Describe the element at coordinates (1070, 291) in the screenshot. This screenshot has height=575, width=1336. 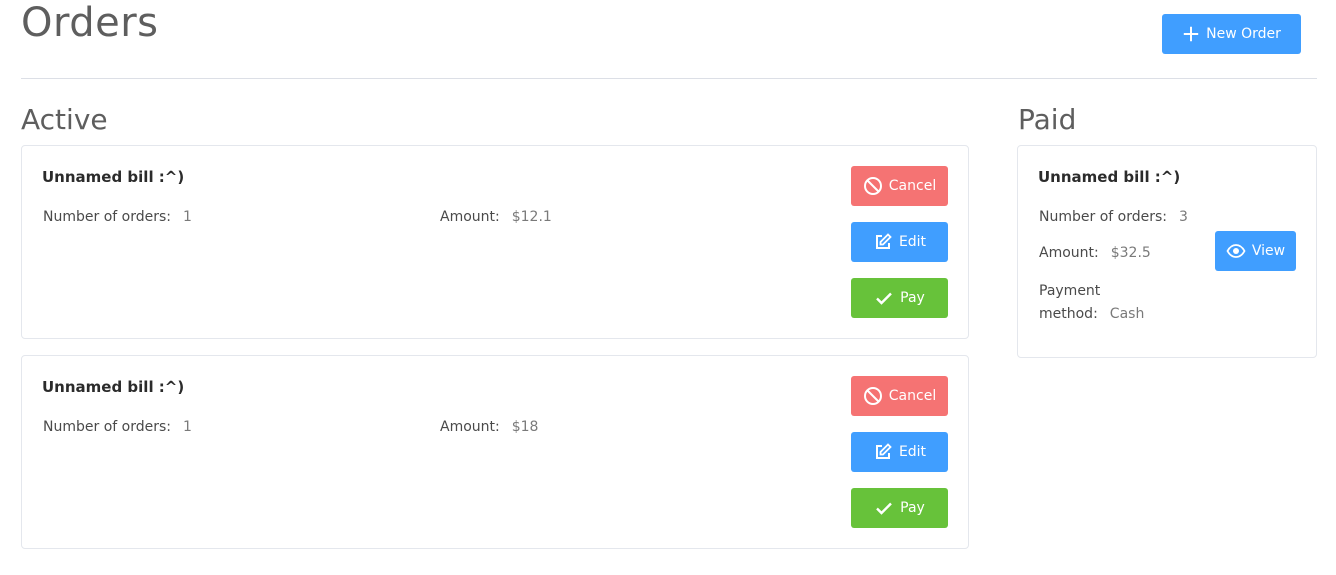
I see `payment-label-line1: Payment` at that location.